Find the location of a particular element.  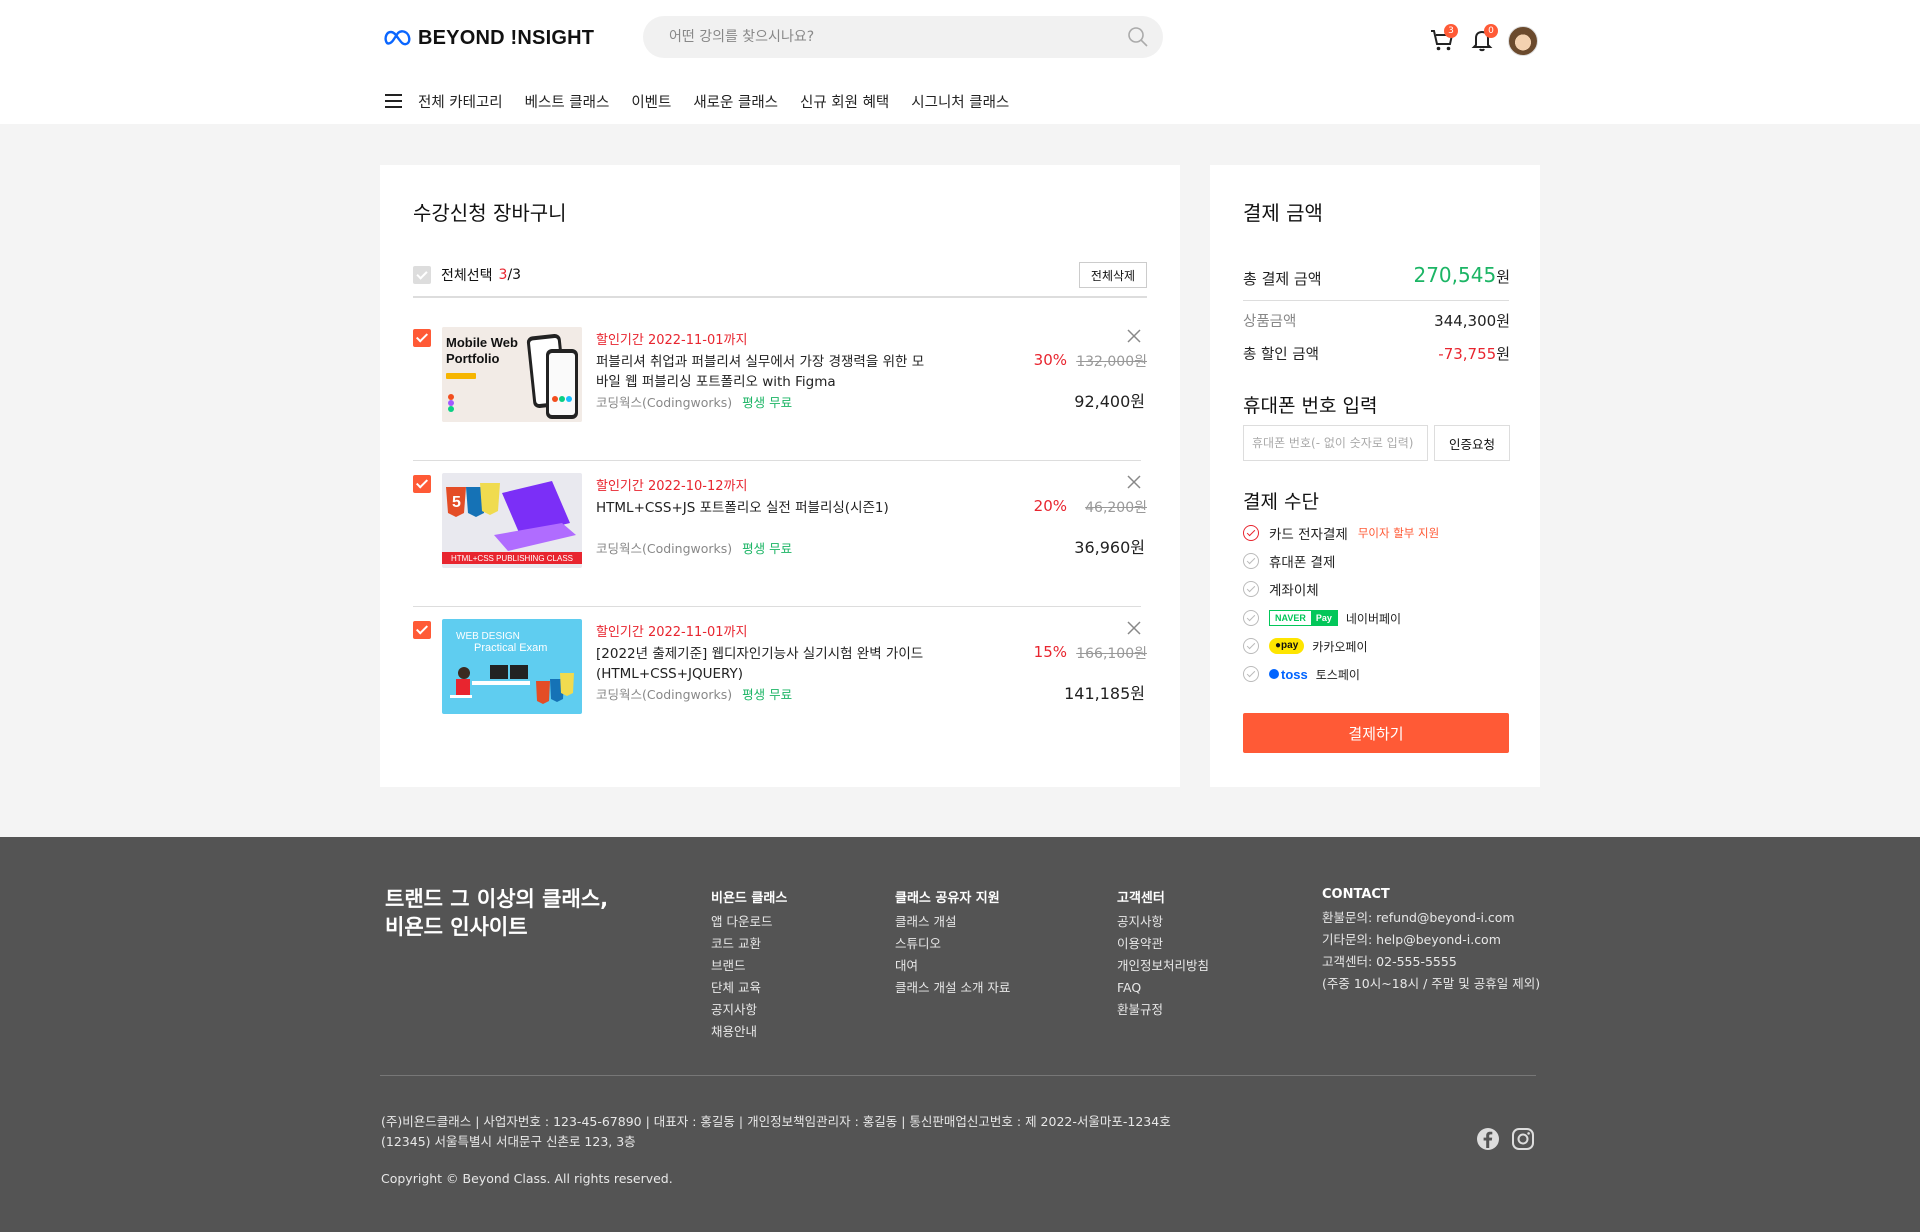

search-input is located at coordinates (889, 37).